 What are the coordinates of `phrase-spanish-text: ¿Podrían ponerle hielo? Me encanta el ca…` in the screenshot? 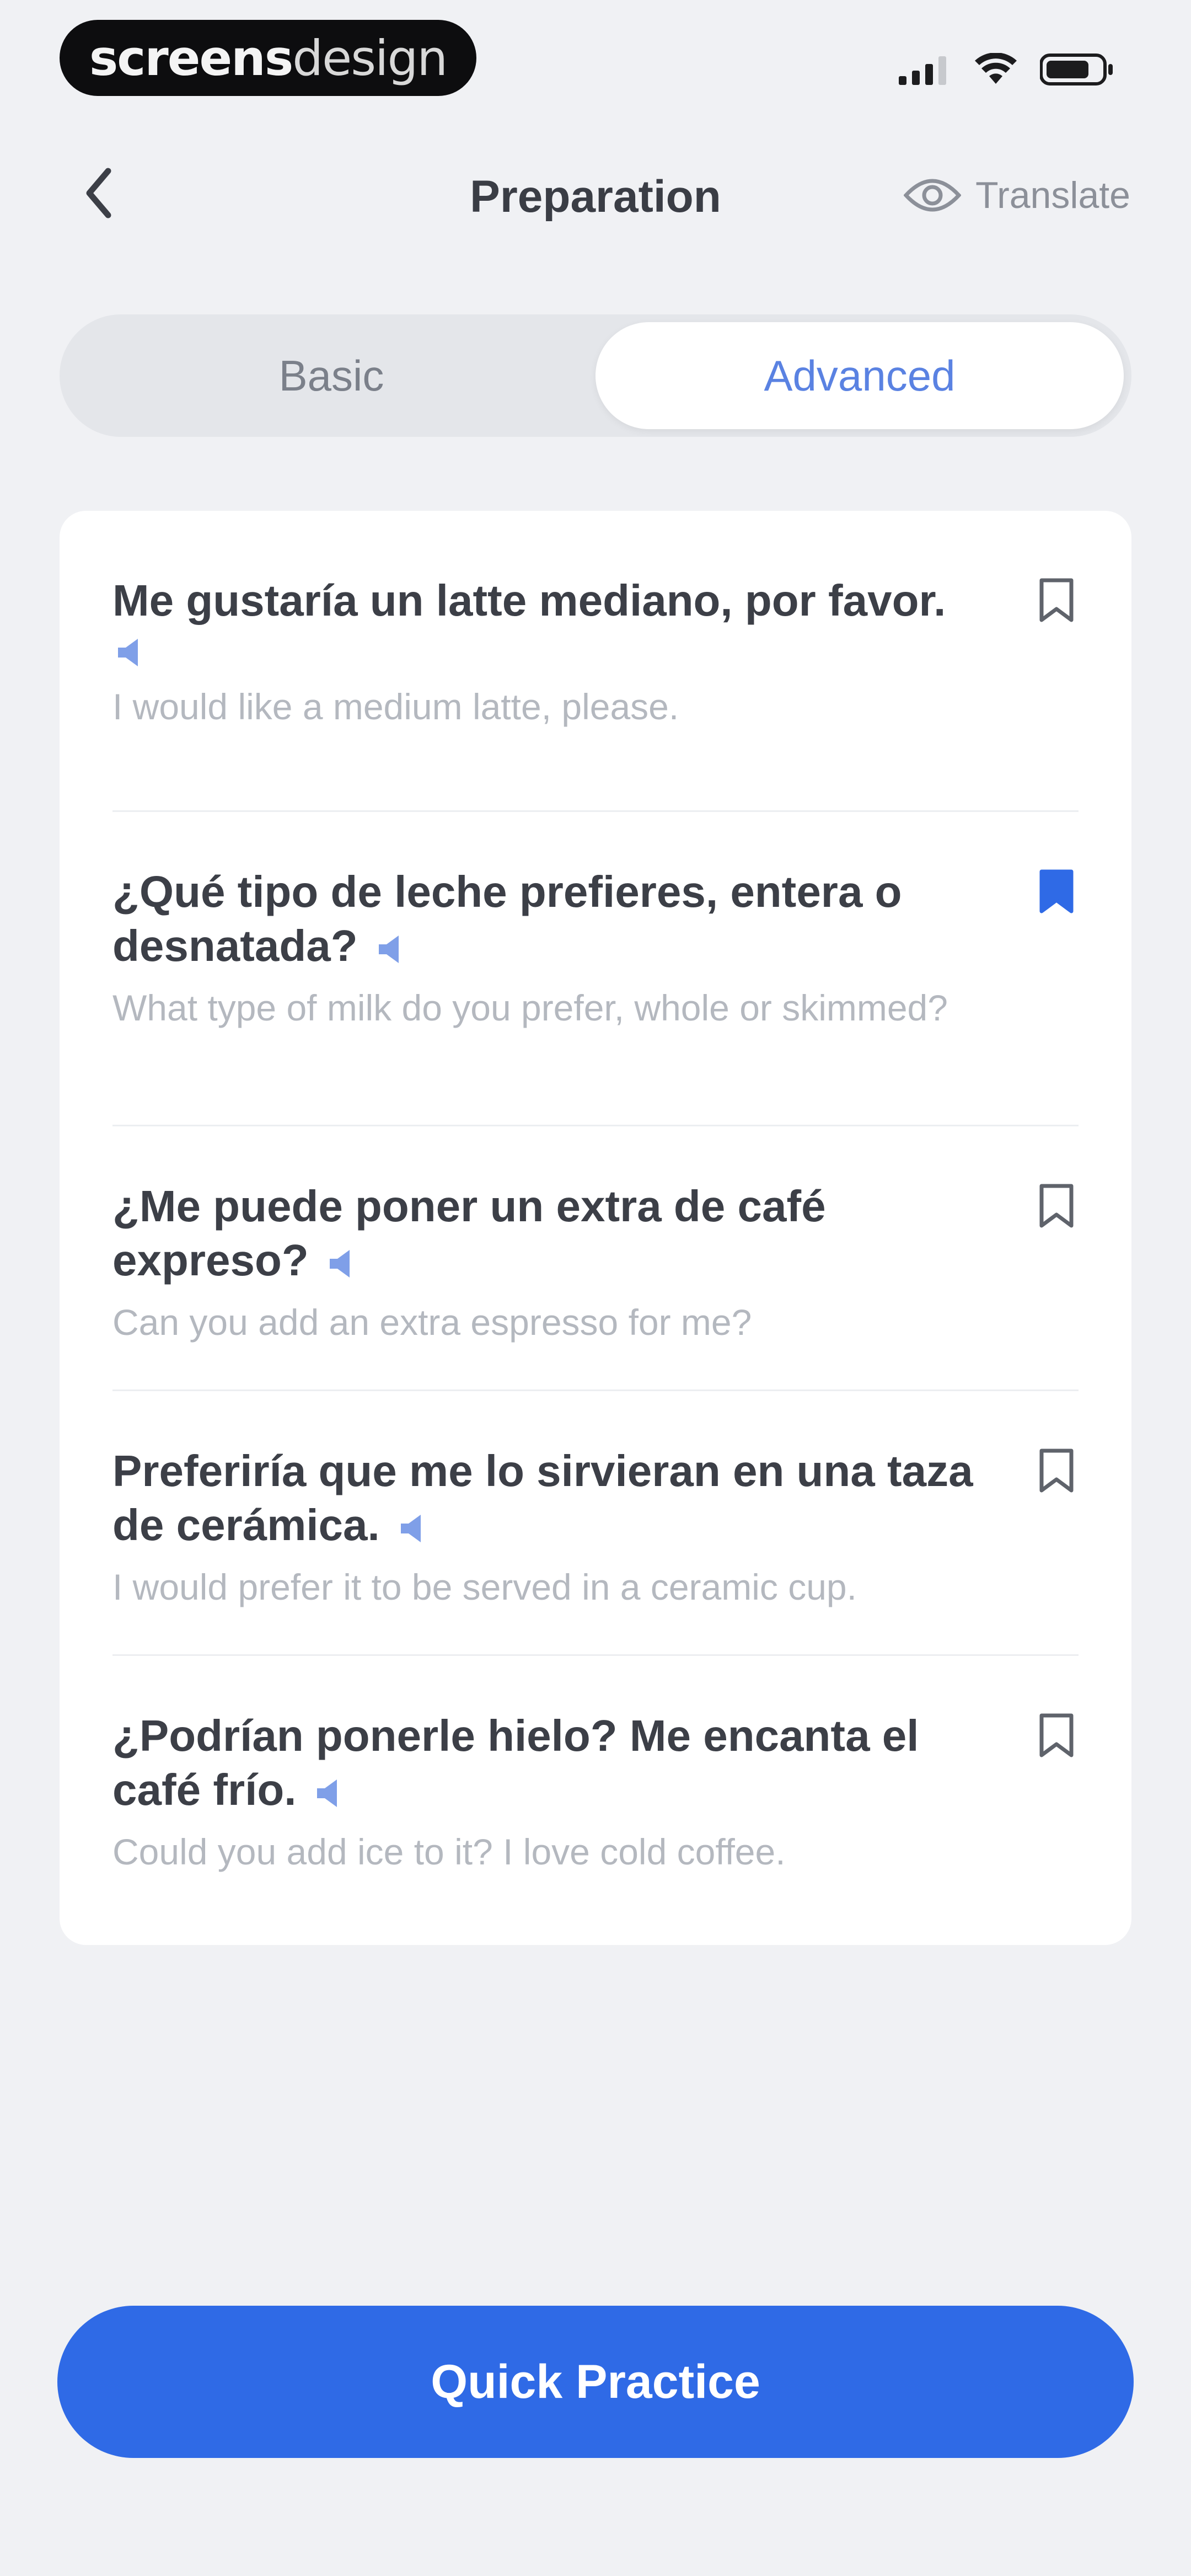 It's located at (515, 1762).